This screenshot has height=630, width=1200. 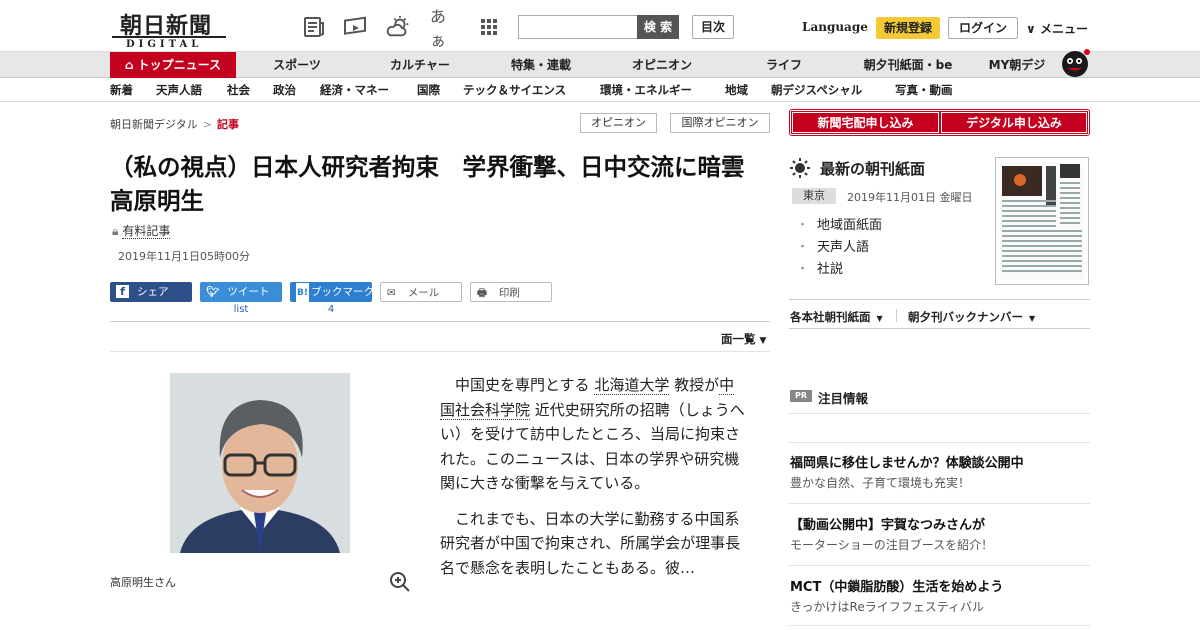 I want to click on nav-opinion: オピニオン, so click(x=662, y=65).